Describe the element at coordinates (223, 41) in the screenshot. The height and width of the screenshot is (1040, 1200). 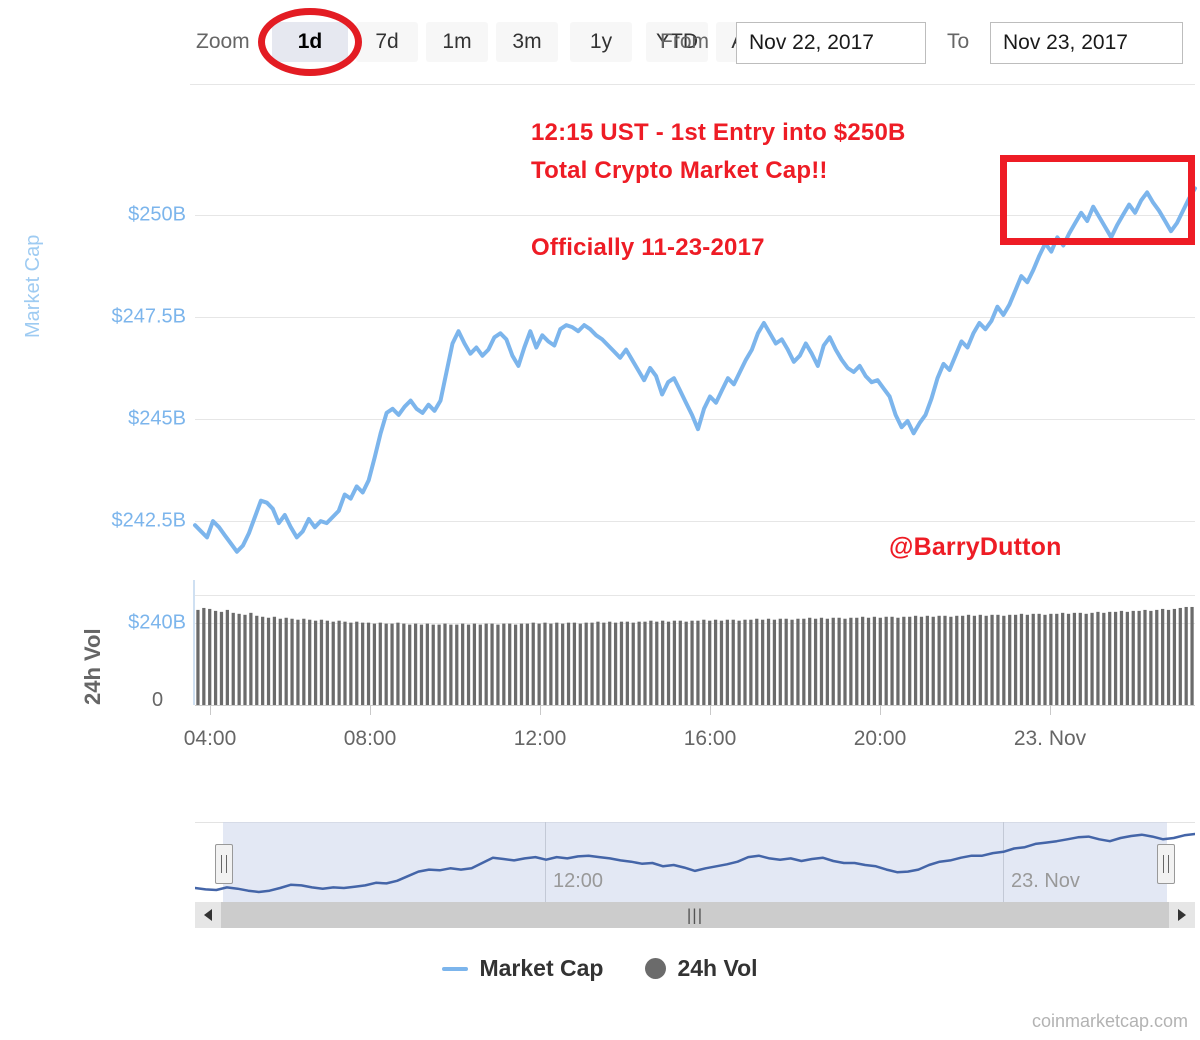
I see `zoom-label: Zoom` at that location.